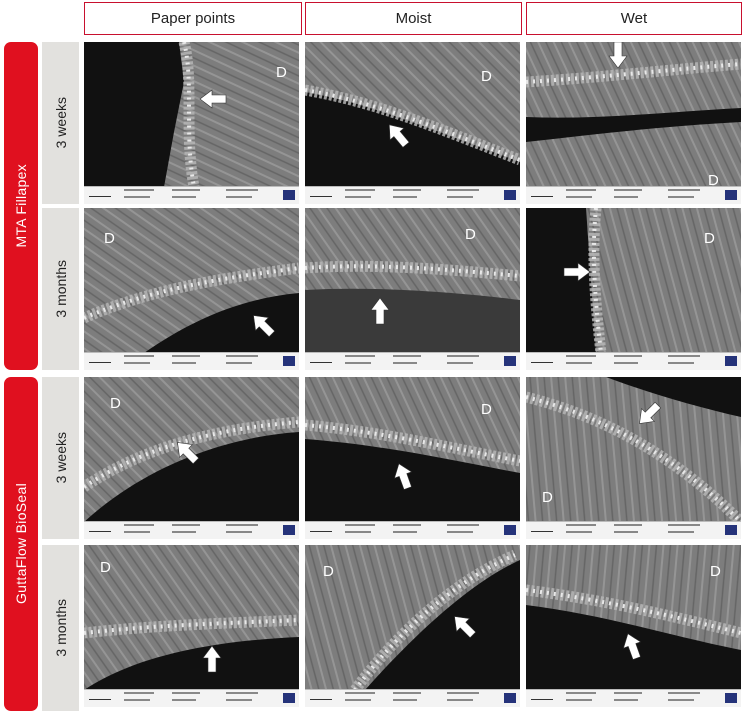 The image size is (743, 714). I want to click on column-header-label: Wet, so click(634, 18).